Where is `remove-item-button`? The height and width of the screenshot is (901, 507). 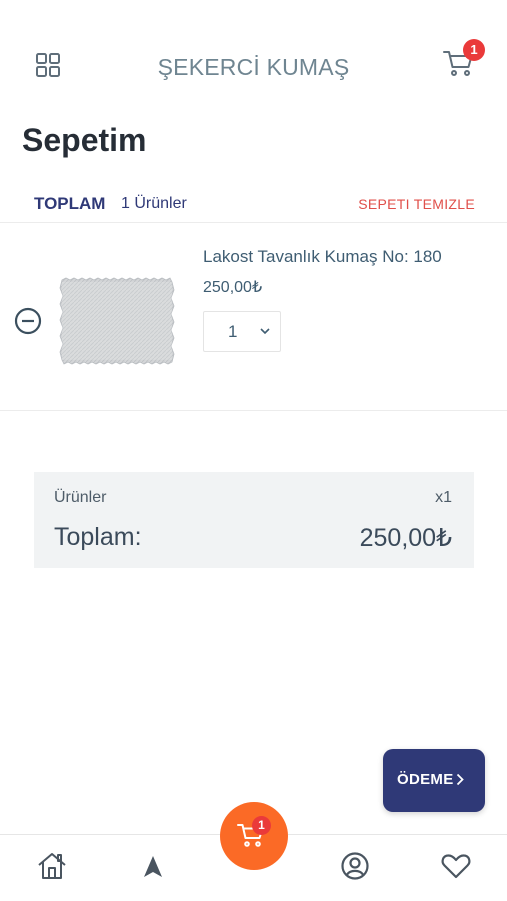
remove-item-button is located at coordinates (28, 321).